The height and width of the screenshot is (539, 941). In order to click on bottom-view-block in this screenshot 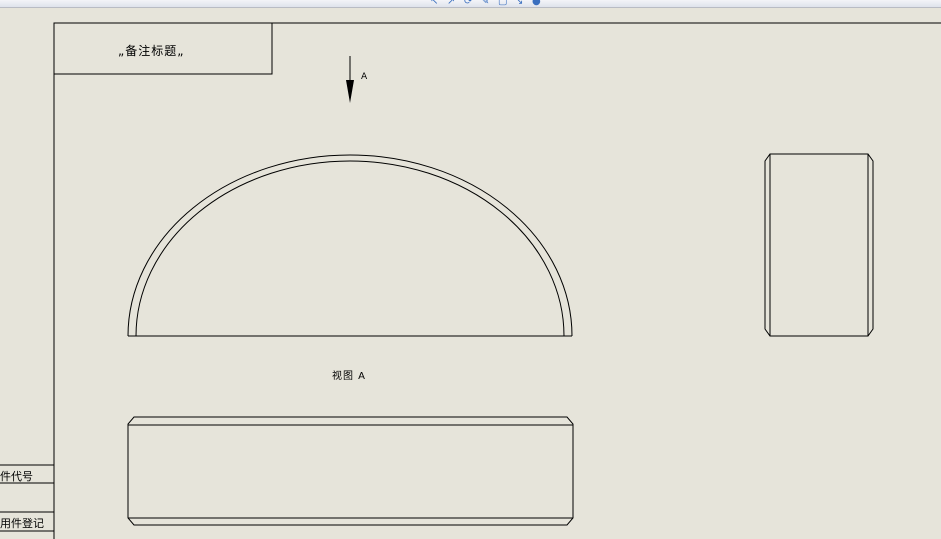, I will do `click(350, 471)`.